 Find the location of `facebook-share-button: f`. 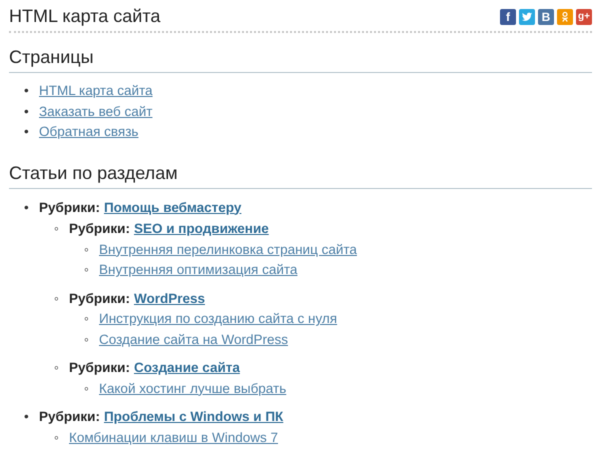

facebook-share-button: f is located at coordinates (508, 16).